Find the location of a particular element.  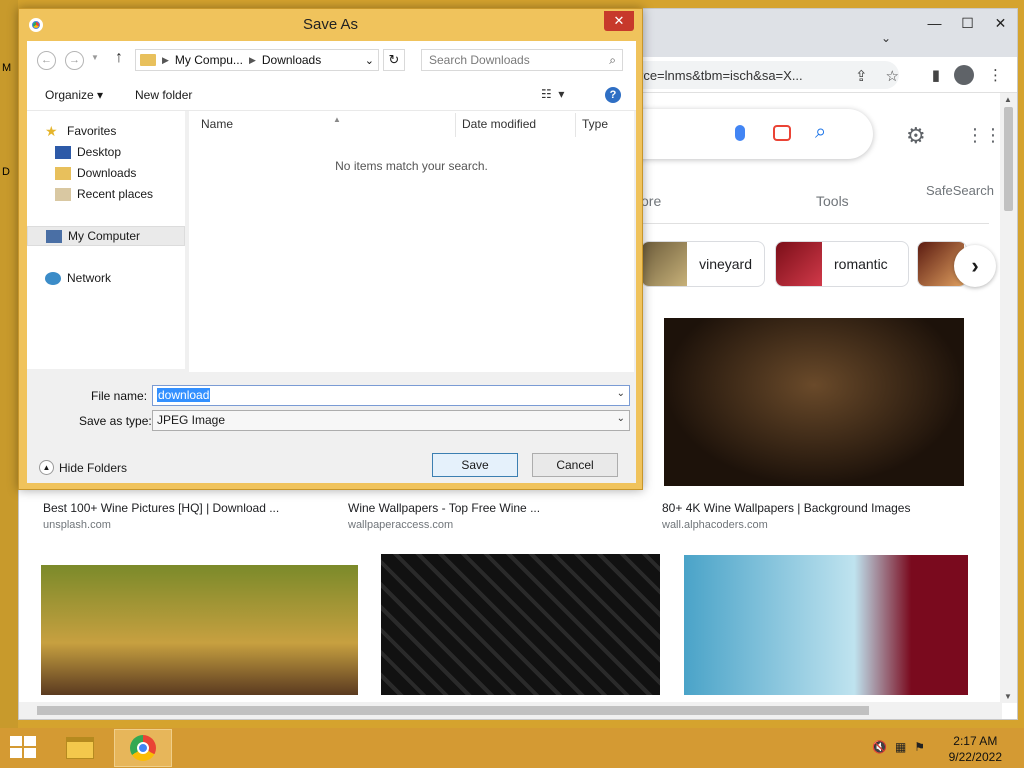

nav-computer-label: My Computer is located at coordinates (104, 236).